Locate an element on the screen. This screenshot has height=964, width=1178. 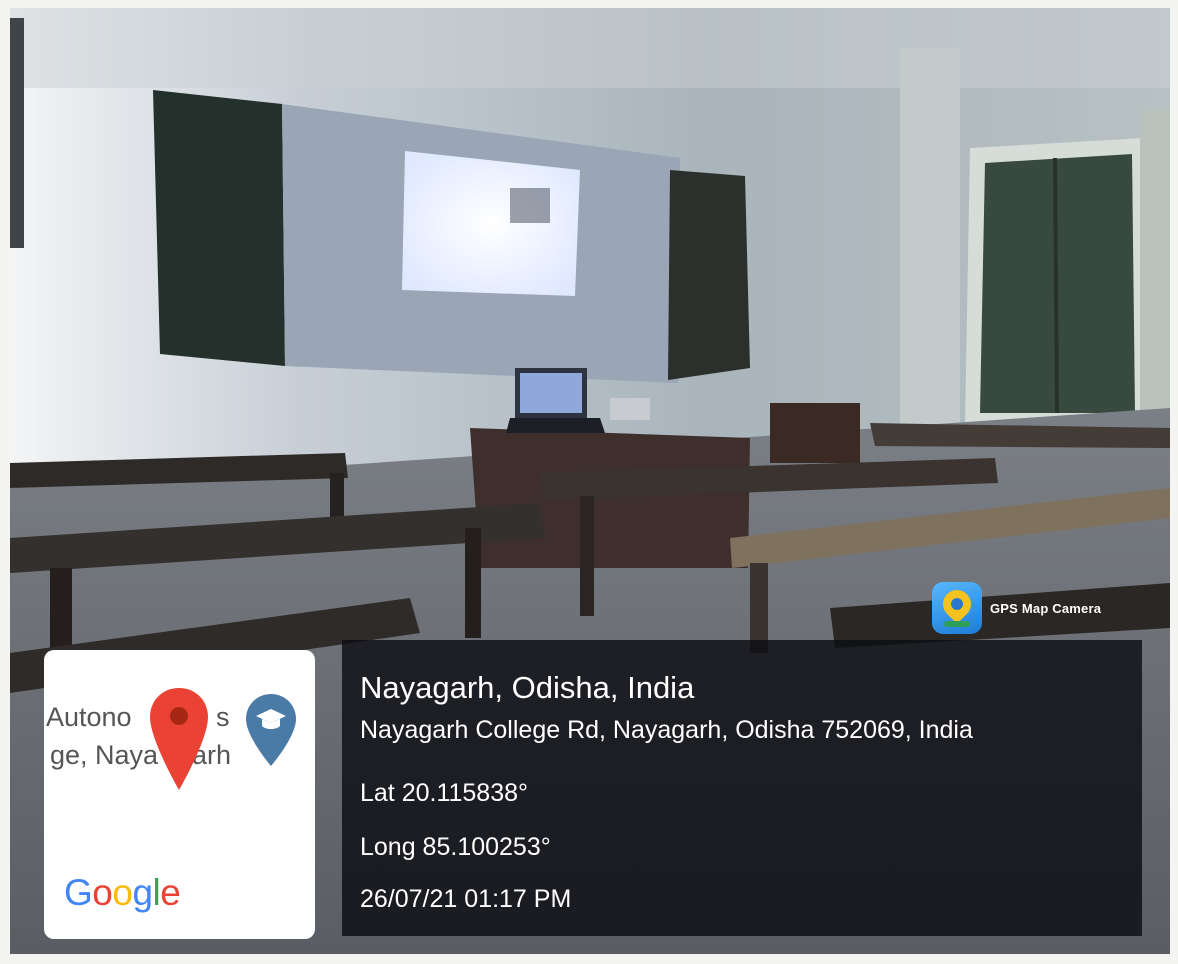
map-place-label-line2: ge, Naya is located at coordinates (104, 755).